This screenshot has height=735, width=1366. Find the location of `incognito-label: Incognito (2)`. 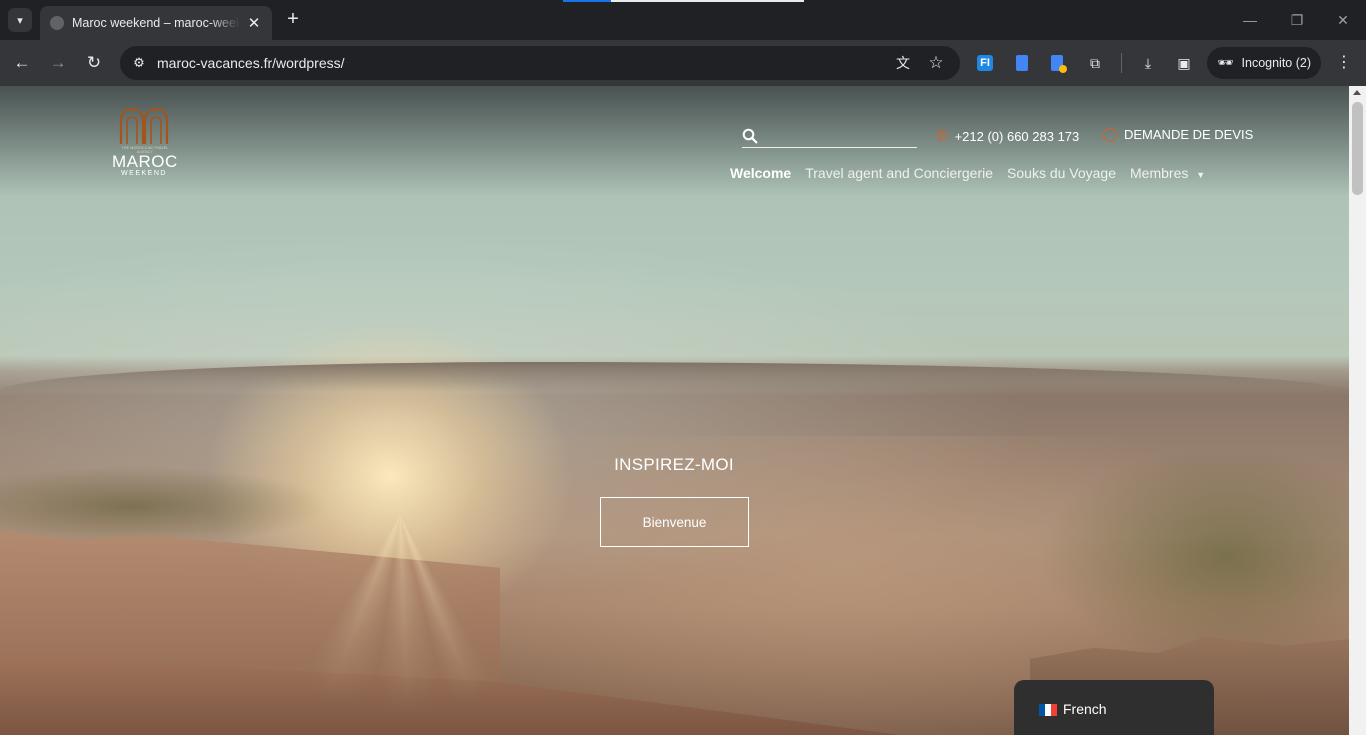

incognito-label: Incognito (2) is located at coordinates (1276, 63).